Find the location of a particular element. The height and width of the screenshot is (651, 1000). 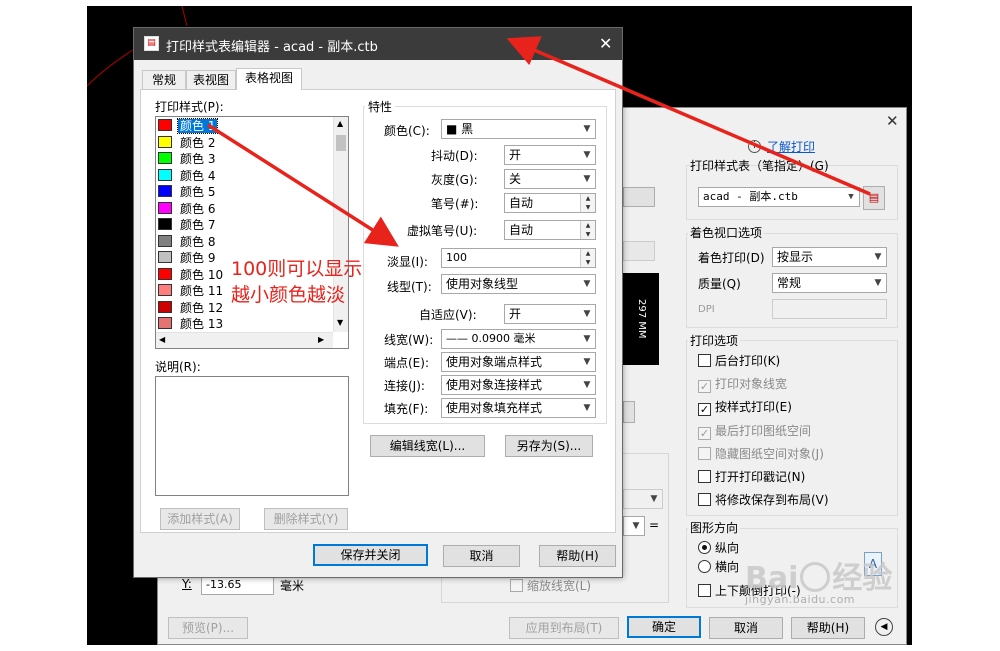

scroll-thumb is located at coordinates (341, 143).